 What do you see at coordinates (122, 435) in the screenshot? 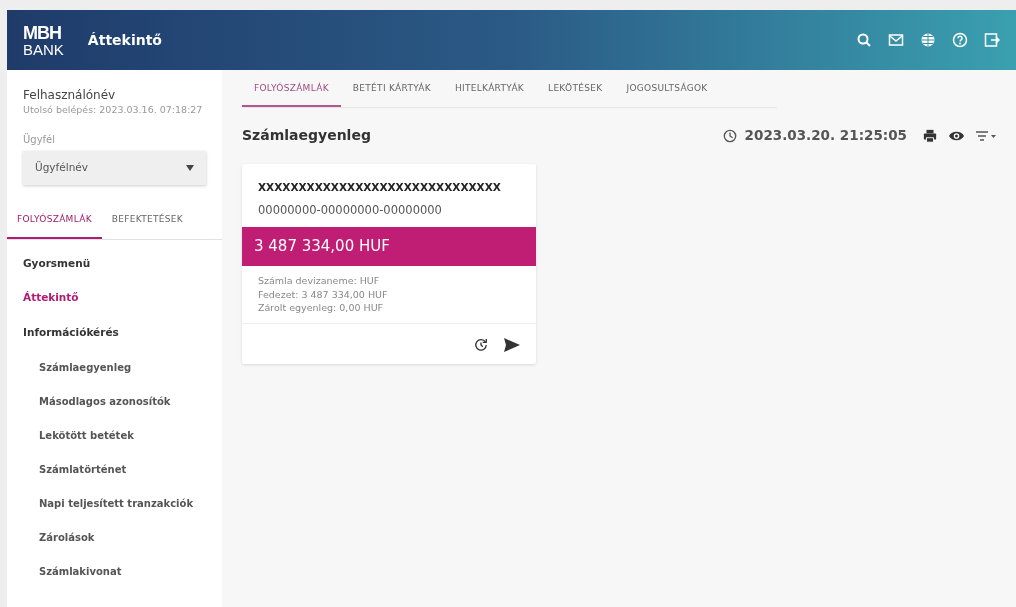
I see `sidebar-subitem: Lekötött betétek` at bounding box center [122, 435].